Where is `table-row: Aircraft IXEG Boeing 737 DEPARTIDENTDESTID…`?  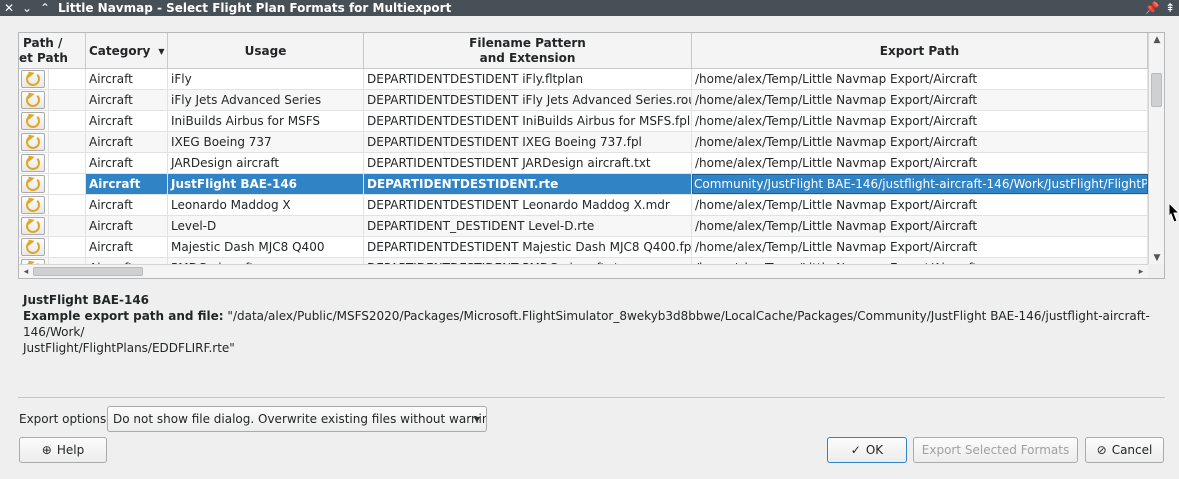 table-row: Aircraft IXEG Boeing 737 DEPARTIDENTDESTID… is located at coordinates (583, 142).